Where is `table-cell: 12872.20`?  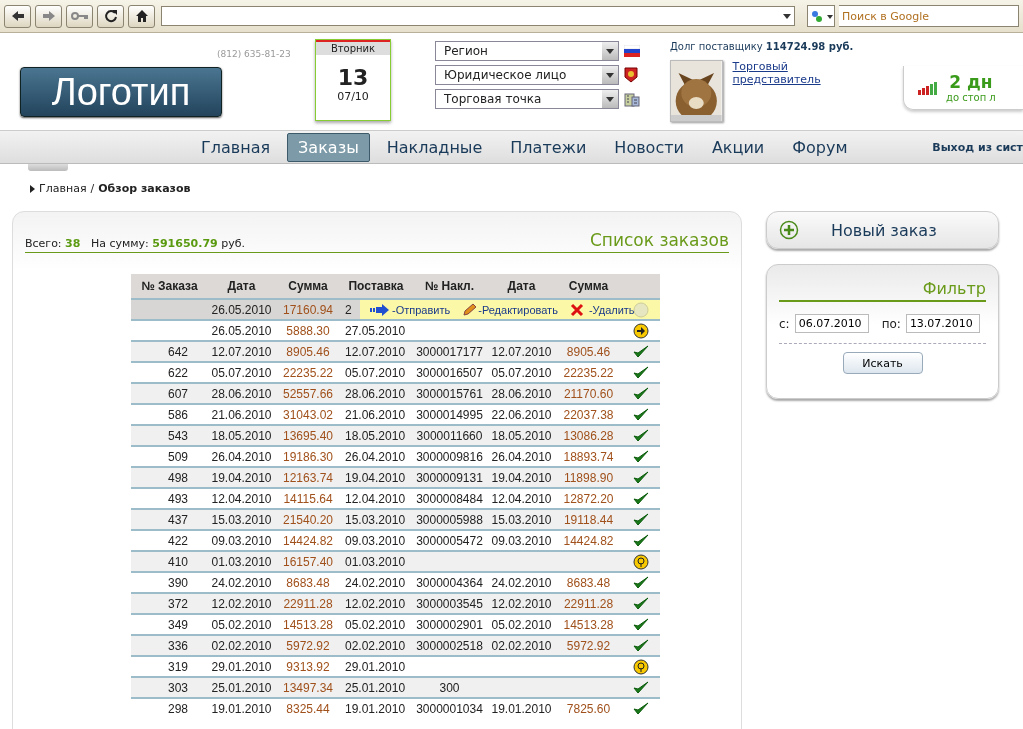 table-cell: 12872.20 is located at coordinates (588, 498).